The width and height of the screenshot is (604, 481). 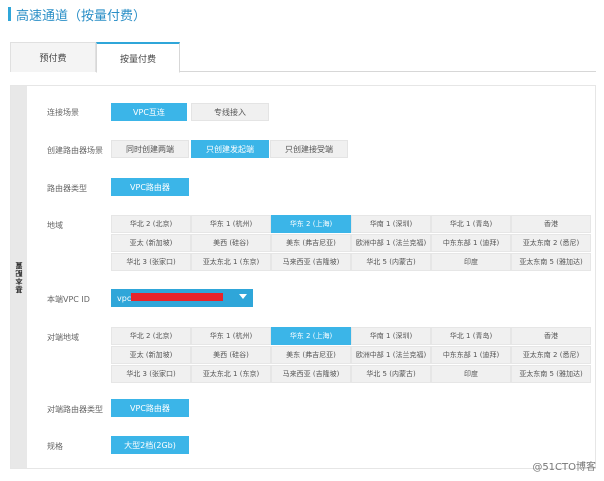 What do you see at coordinates (311, 243) in the screenshot?
I see `region-option: 美东 (弗吉尼亚)` at bounding box center [311, 243].